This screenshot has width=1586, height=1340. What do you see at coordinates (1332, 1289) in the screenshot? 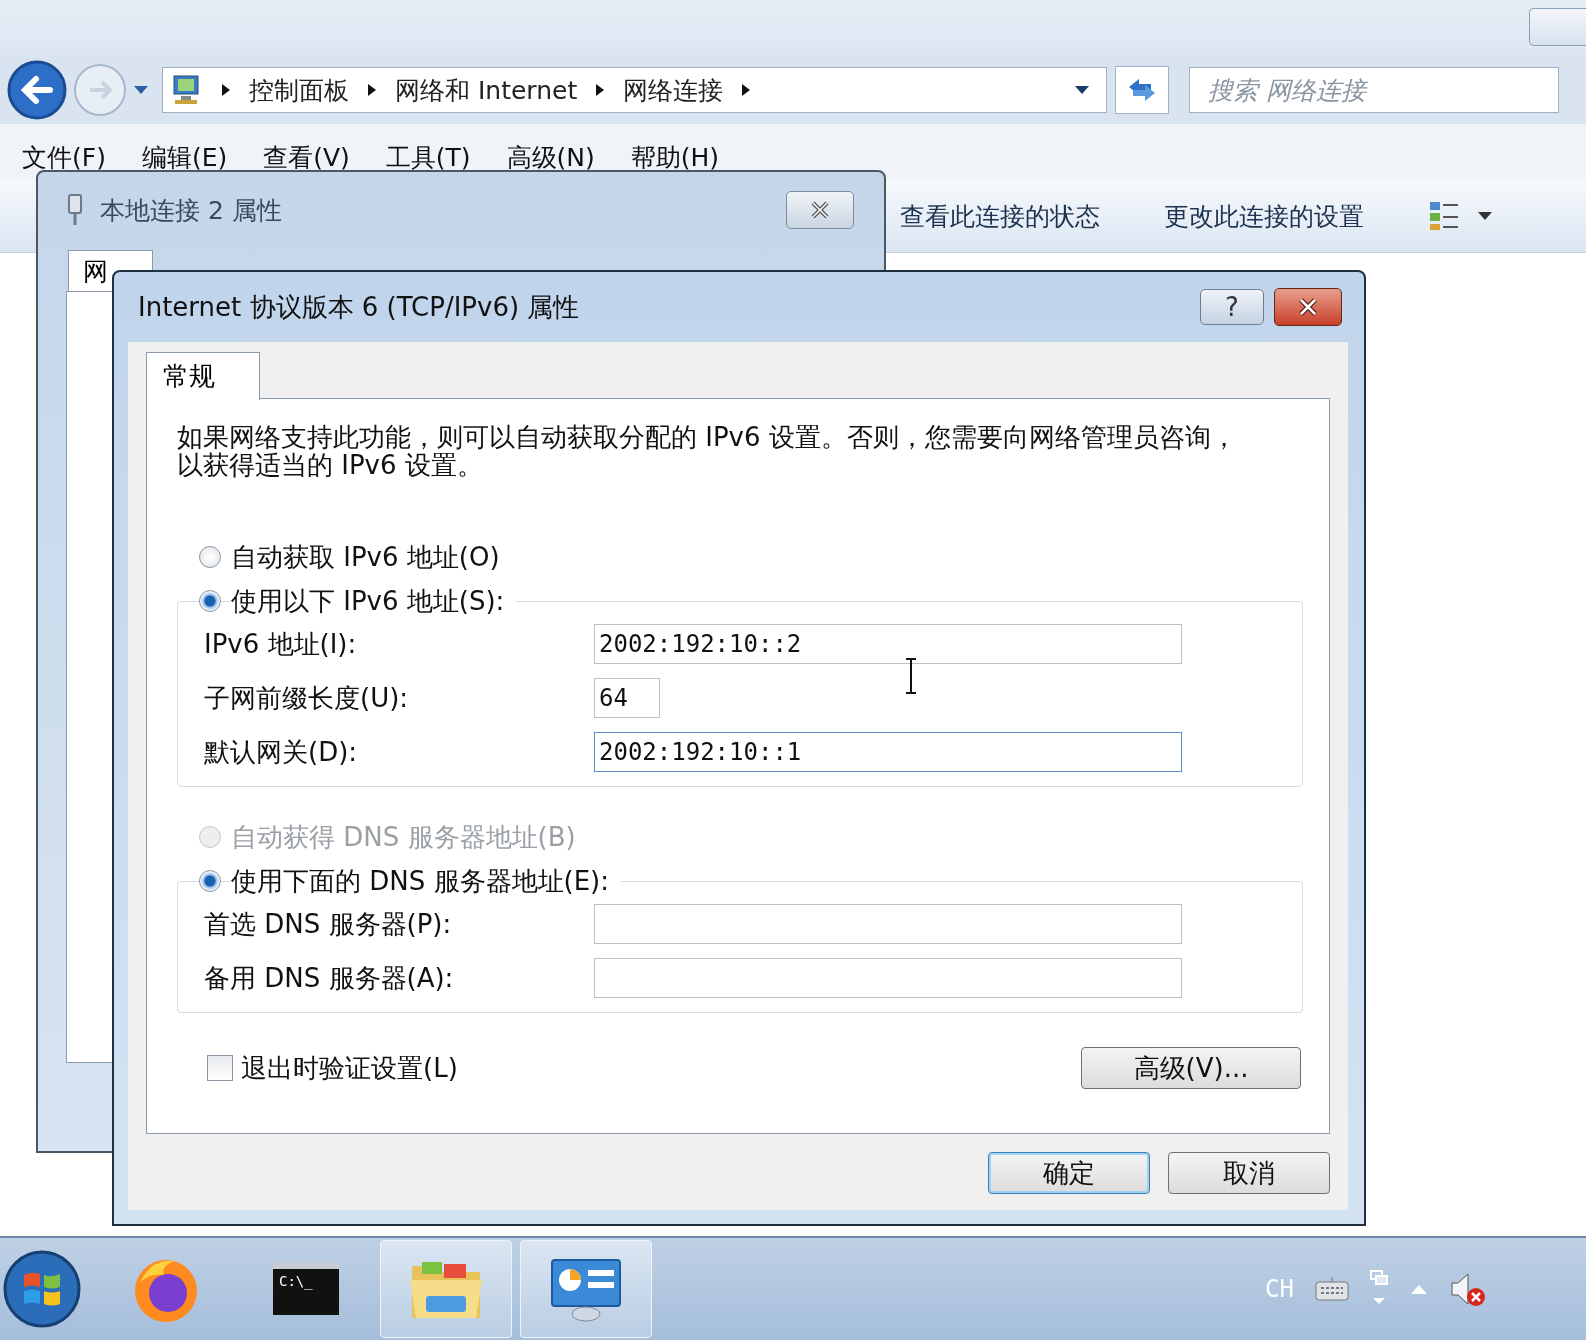
I see `keyboard-icon` at bounding box center [1332, 1289].